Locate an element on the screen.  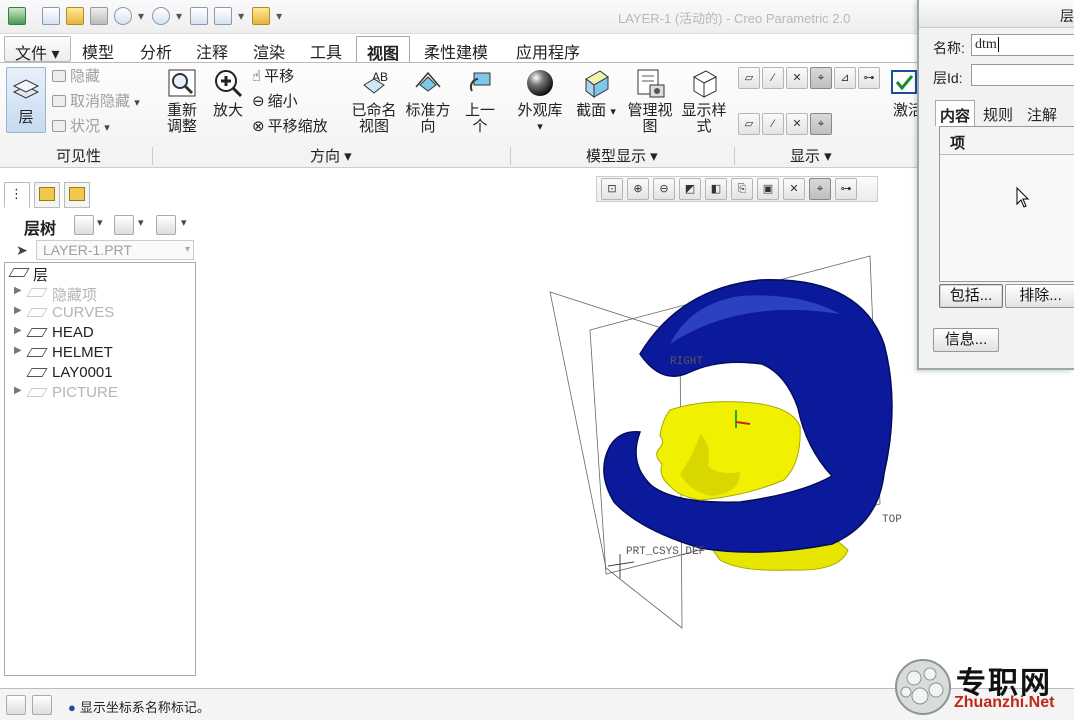
save-icon is located at coordinates (99, 16).